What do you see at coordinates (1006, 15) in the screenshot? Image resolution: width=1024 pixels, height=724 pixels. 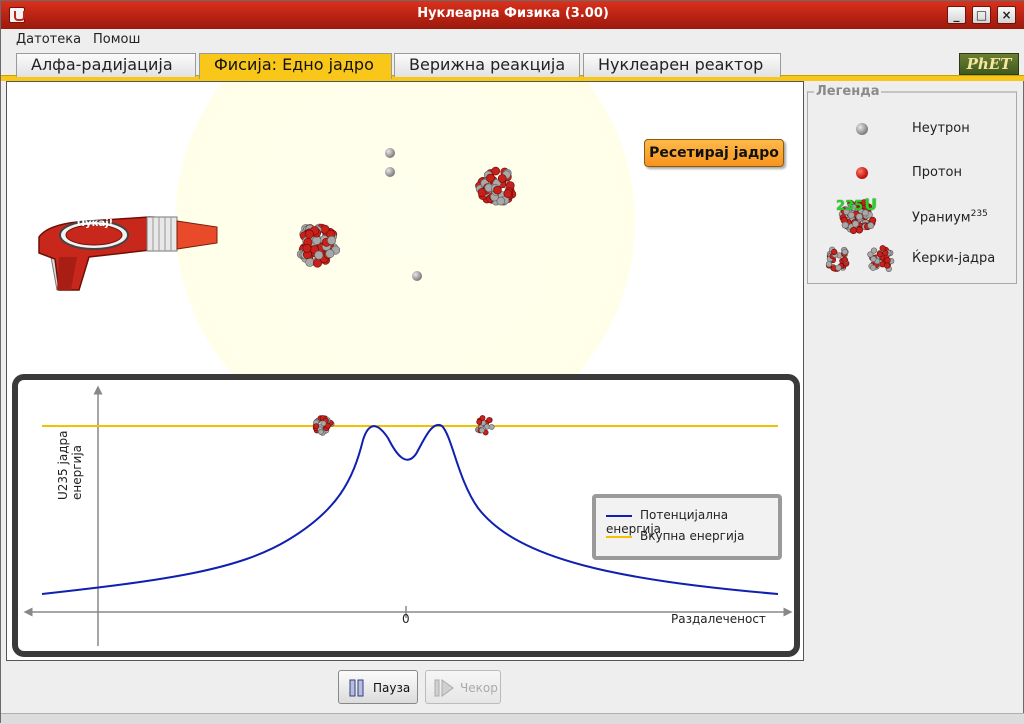 I see `close-button: ×` at bounding box center [1006, 15].